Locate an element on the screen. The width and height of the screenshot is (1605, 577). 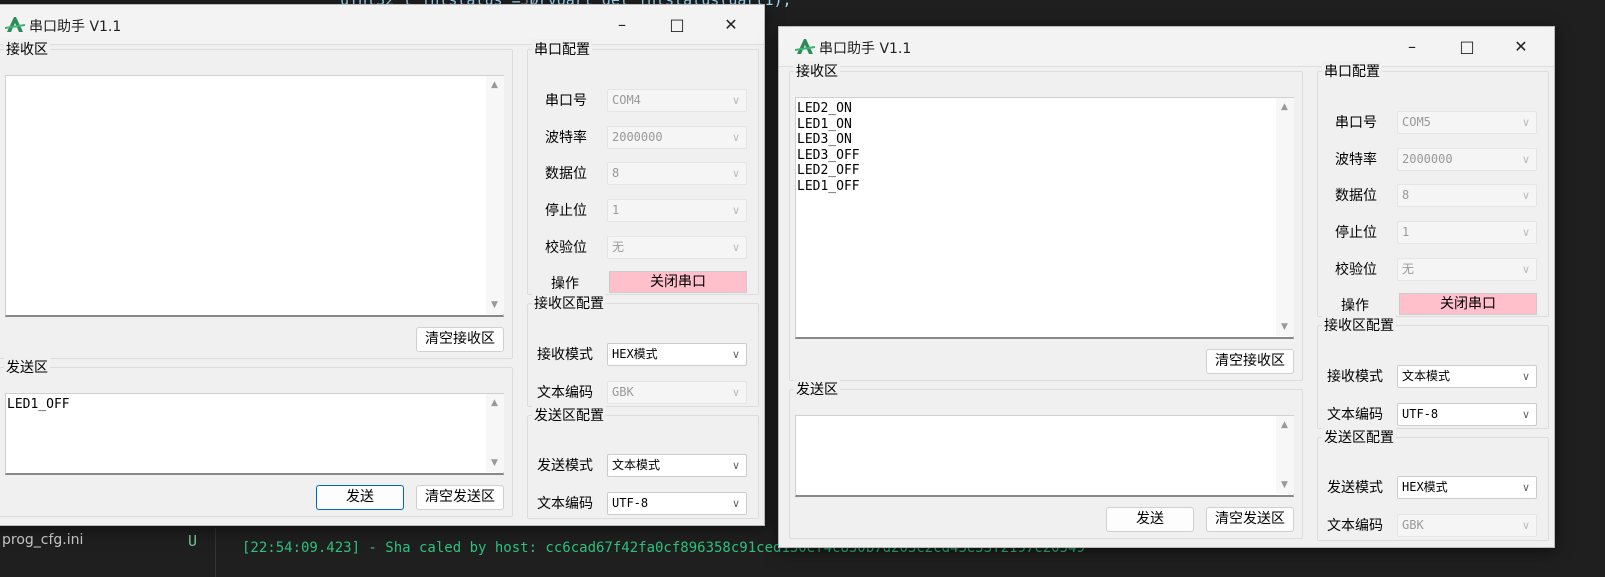
port-config-row-label: 数据位 is located at coordinates (566, 174).